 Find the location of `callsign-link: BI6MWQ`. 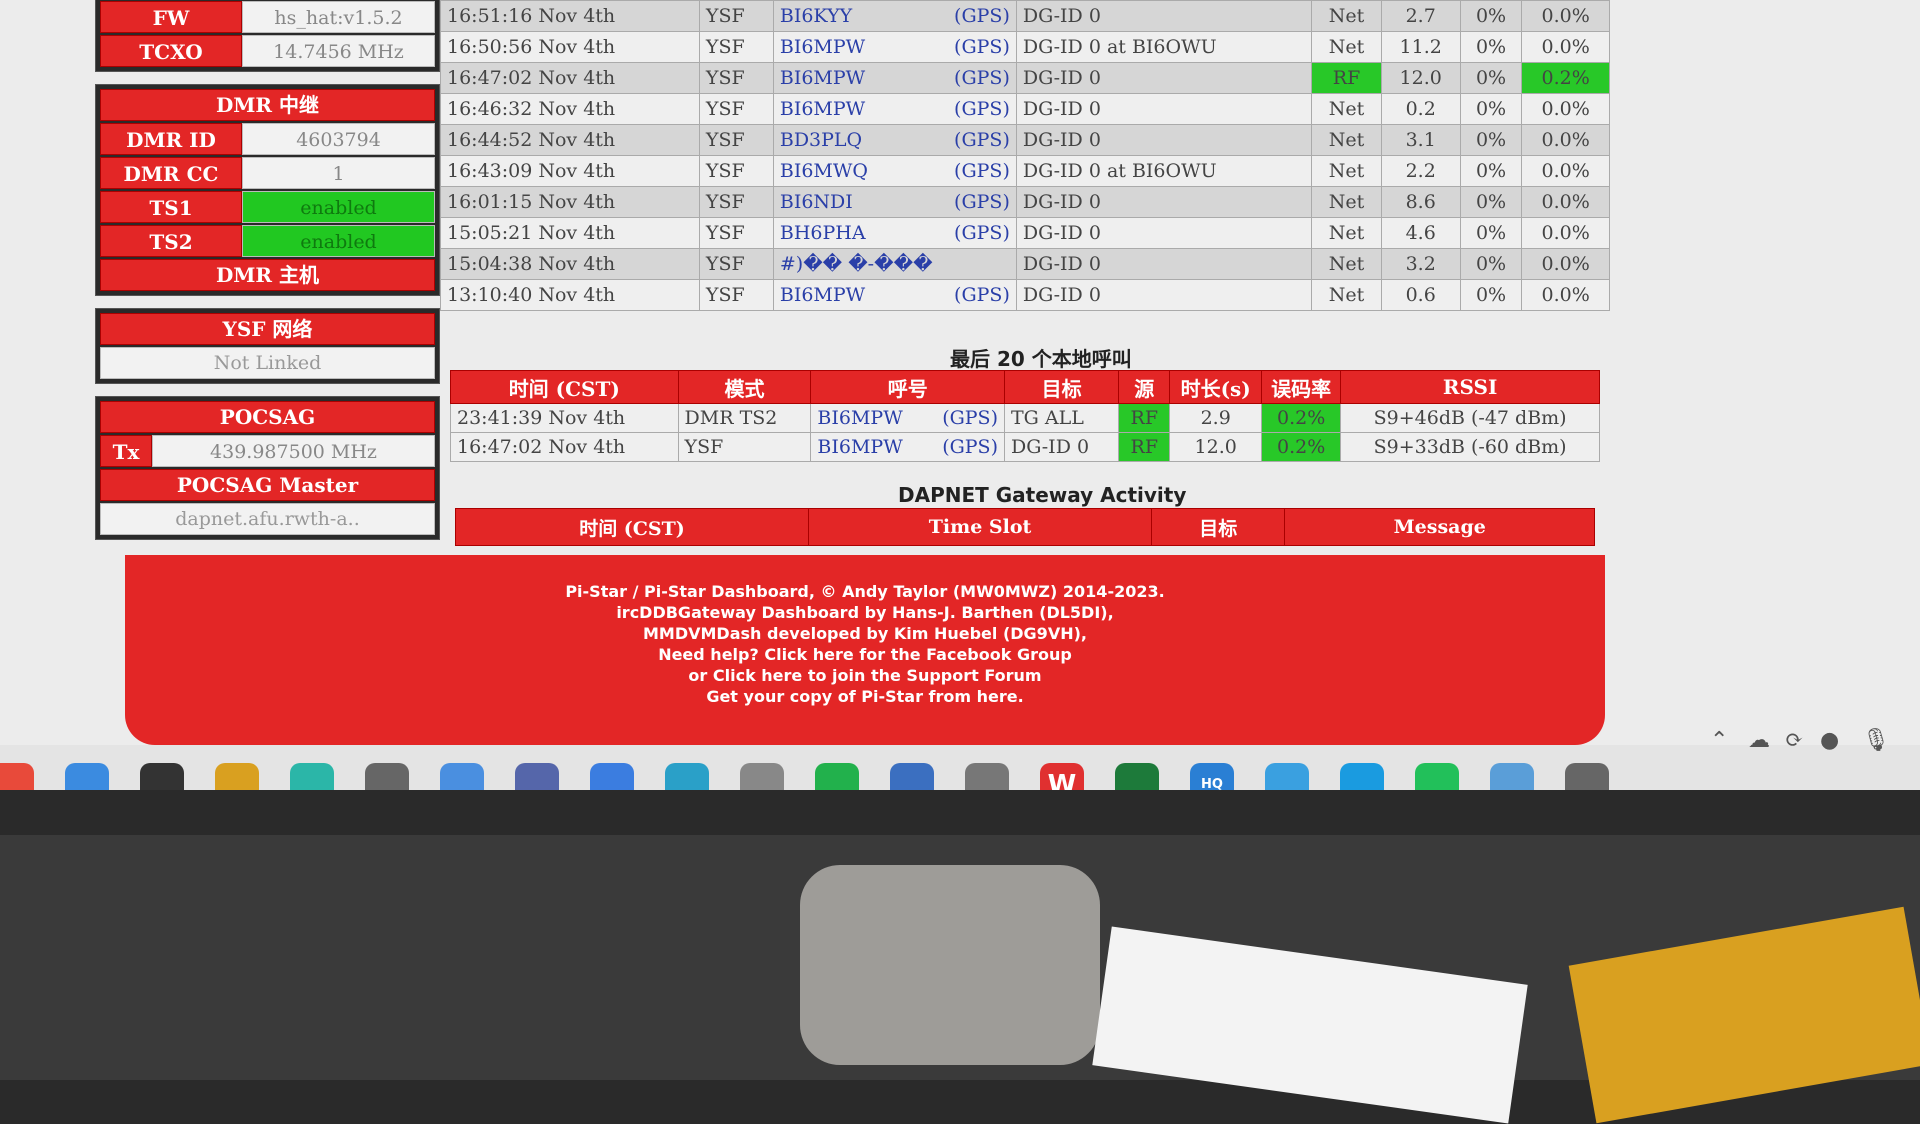

callsign-link: BI6MWQ is located at coordinates (824, 171).